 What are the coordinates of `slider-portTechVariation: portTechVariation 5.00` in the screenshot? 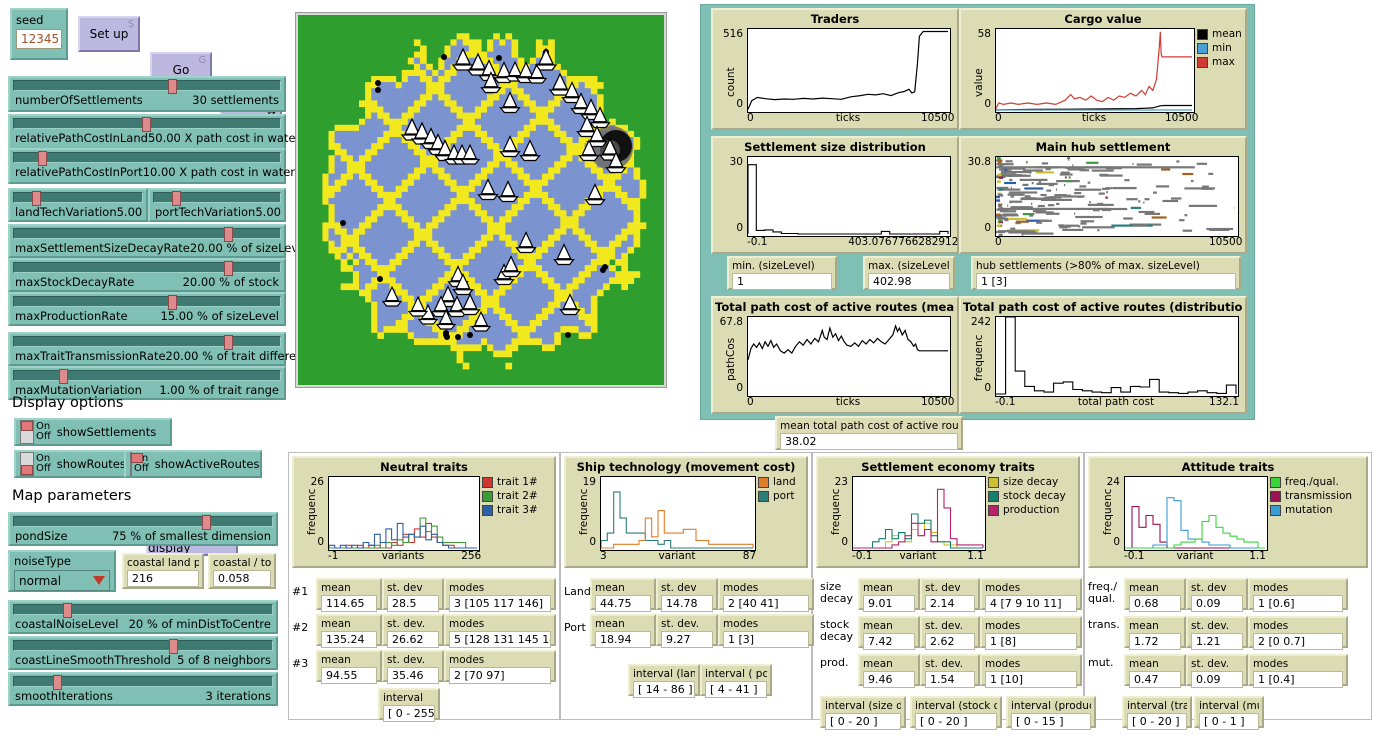 It's located at (217, 205).